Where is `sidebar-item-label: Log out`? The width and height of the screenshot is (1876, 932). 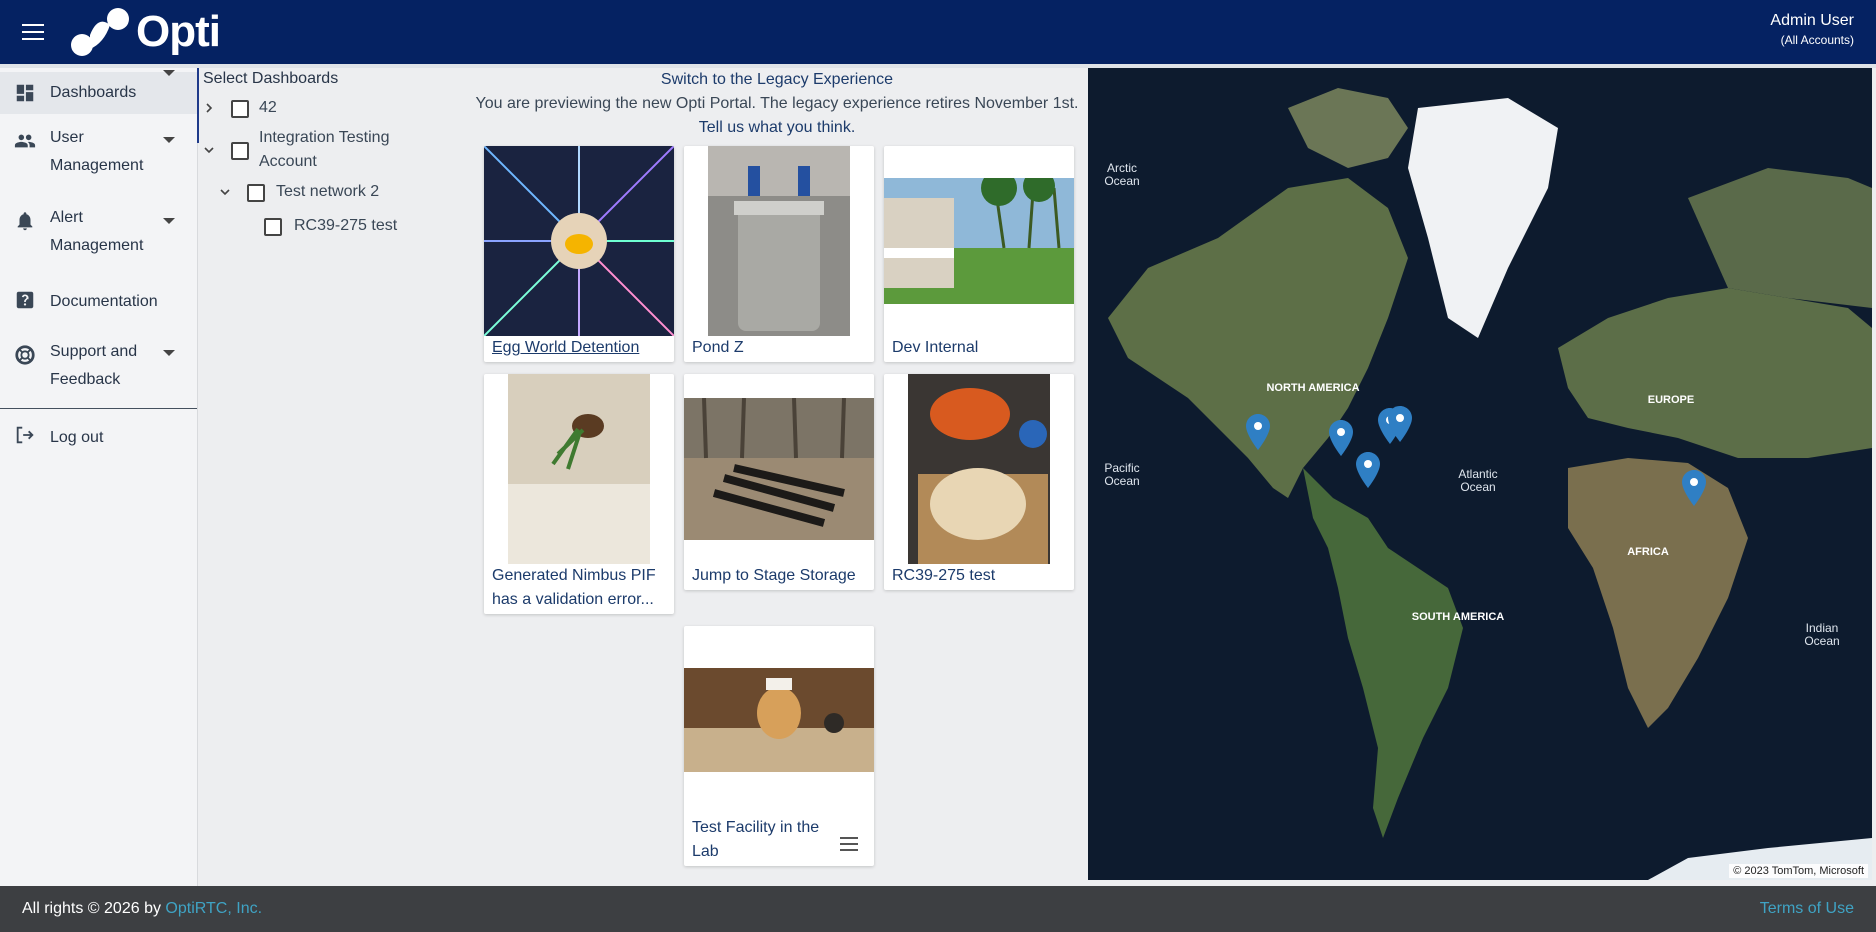 sidebar-item-label: Log out is located at coordinates (77, 437).